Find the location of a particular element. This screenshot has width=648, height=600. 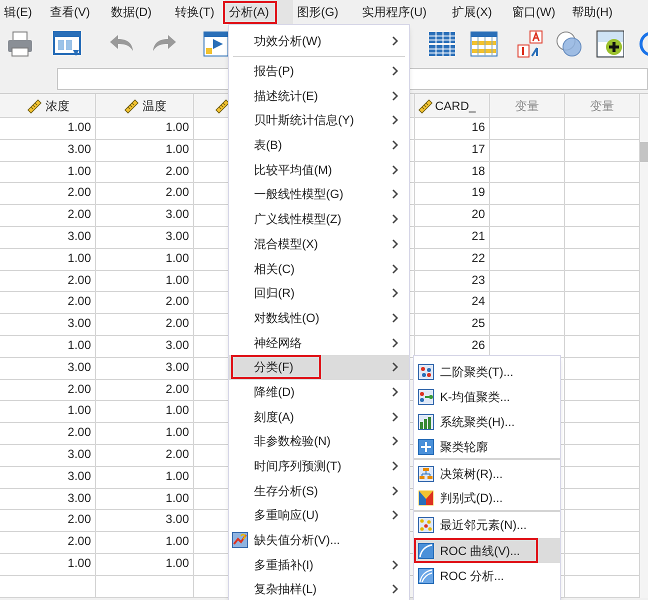

table-cell: 20 is located at coordinates (452, 216).